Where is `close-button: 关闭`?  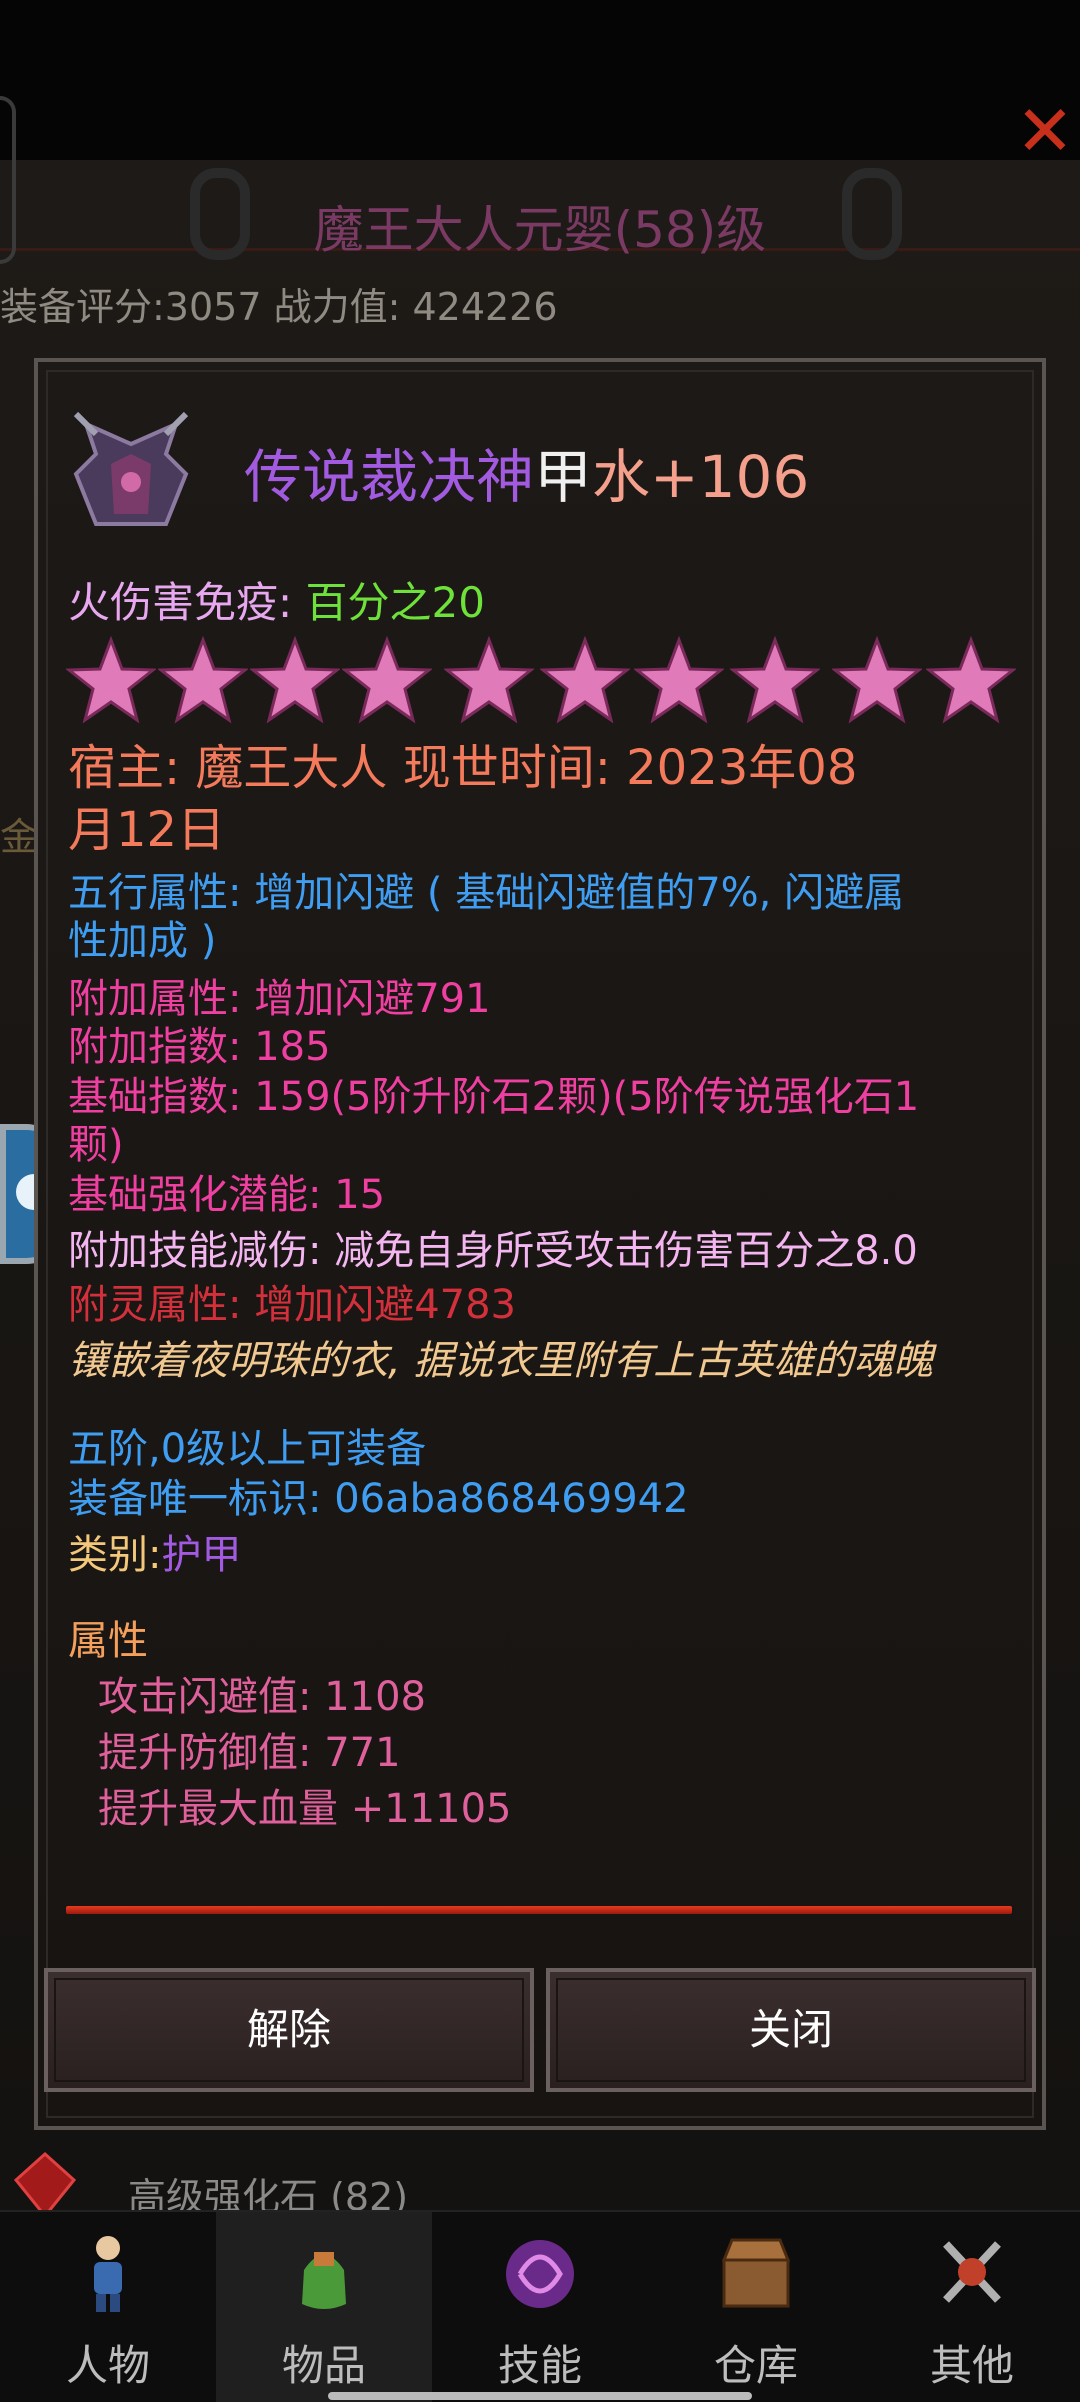
close-button: 关闭 is located at coordinates (791, 2030).